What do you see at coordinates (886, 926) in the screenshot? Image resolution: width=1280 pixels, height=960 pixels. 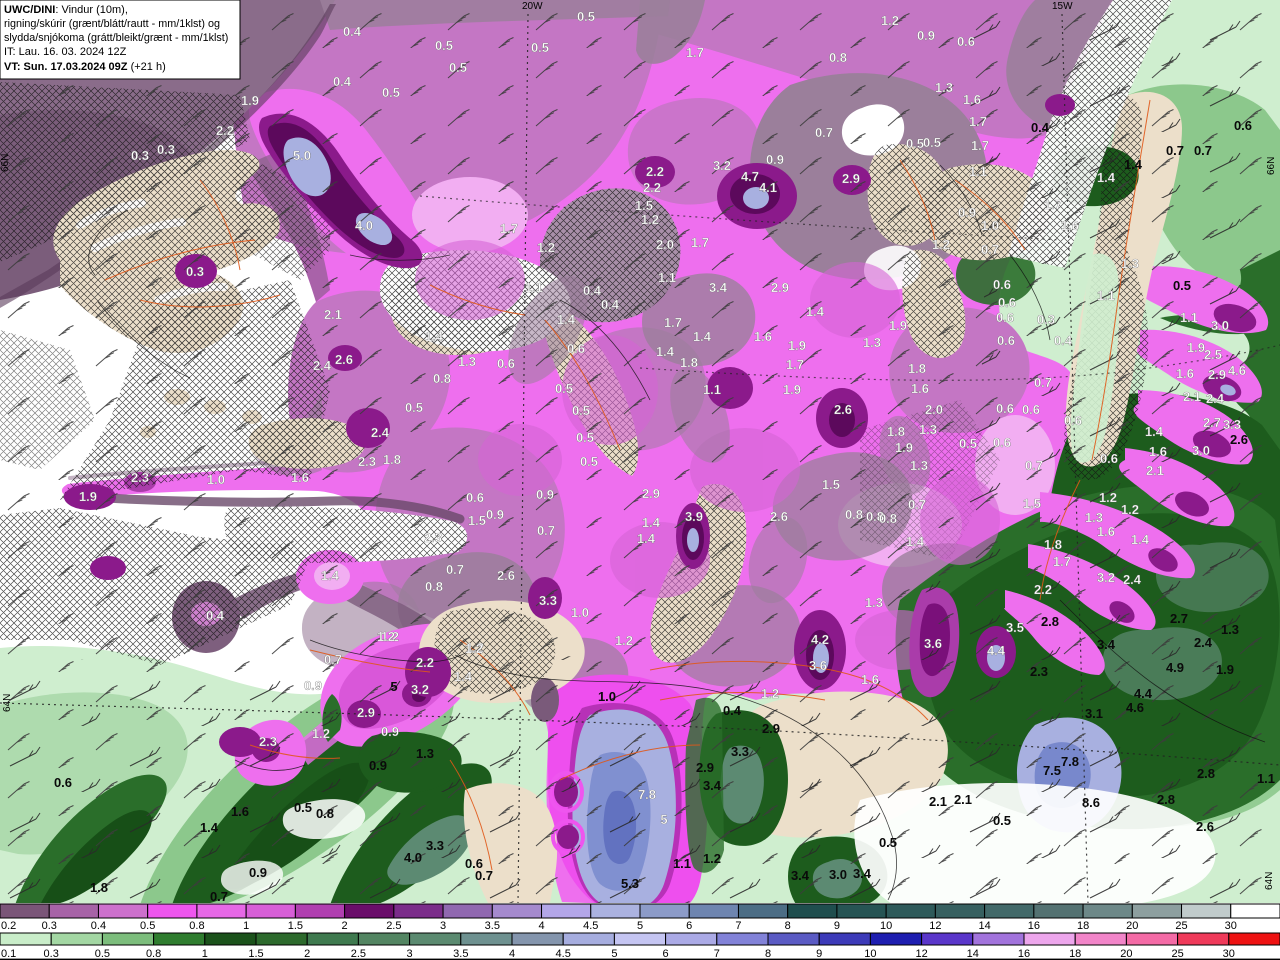 I see `svg-text: 10` at bounding box center [886, 926].